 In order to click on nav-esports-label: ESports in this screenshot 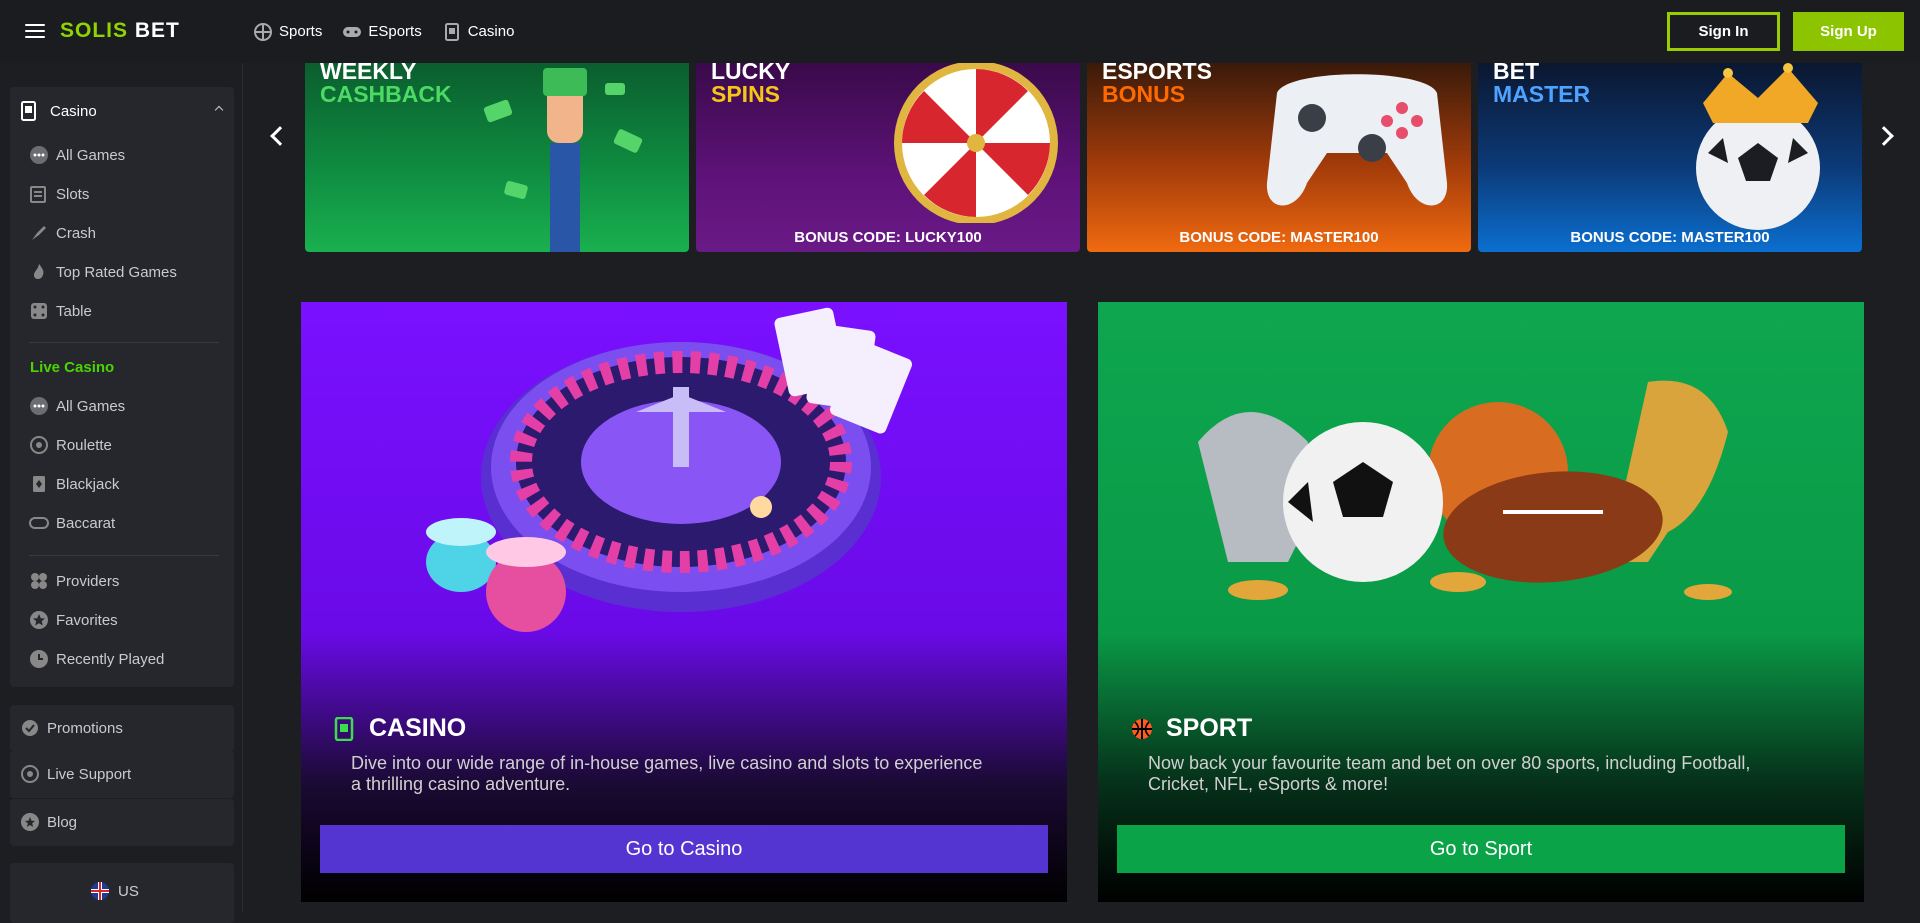, I will do `click(395, 31)`.